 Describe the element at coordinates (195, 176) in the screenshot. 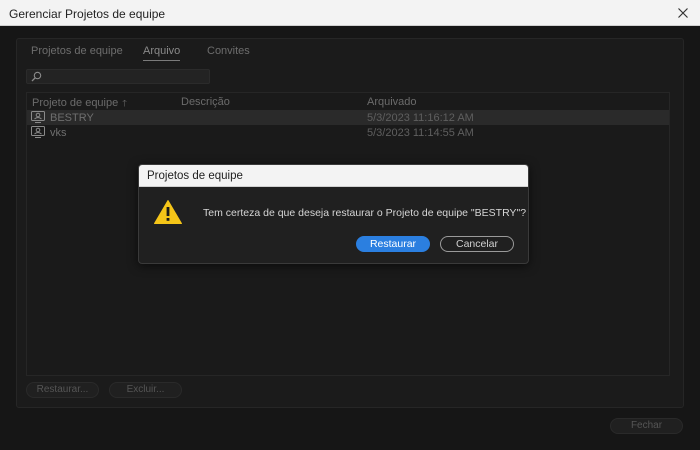

I see `dialog-title: Projetos de equipe` at that location.